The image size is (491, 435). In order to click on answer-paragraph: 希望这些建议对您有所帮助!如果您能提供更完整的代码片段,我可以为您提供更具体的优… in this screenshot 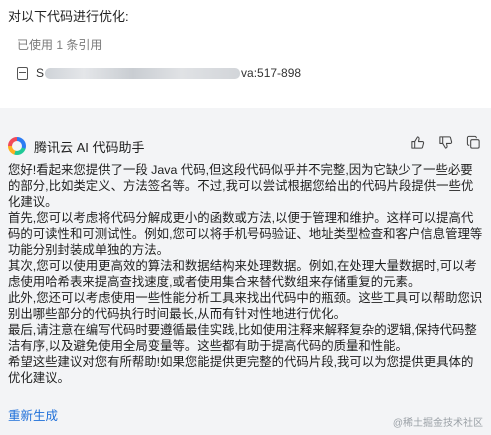, I will do `click(241, 370)`.